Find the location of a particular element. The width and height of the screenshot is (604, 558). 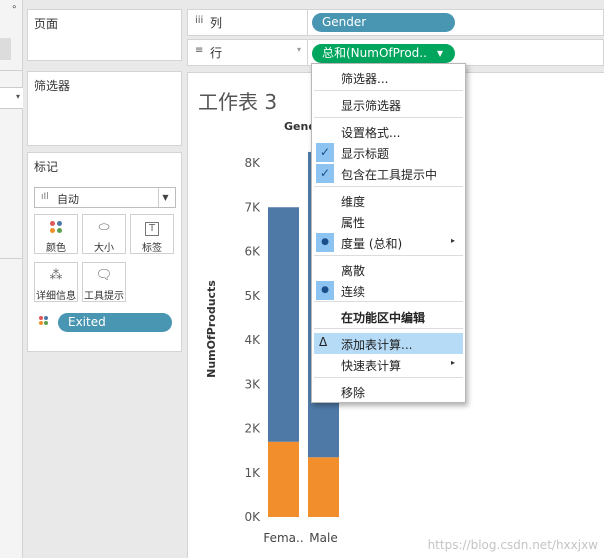

menu-item-label: 包含在工具提示中 is located at coordinates (389, 175).